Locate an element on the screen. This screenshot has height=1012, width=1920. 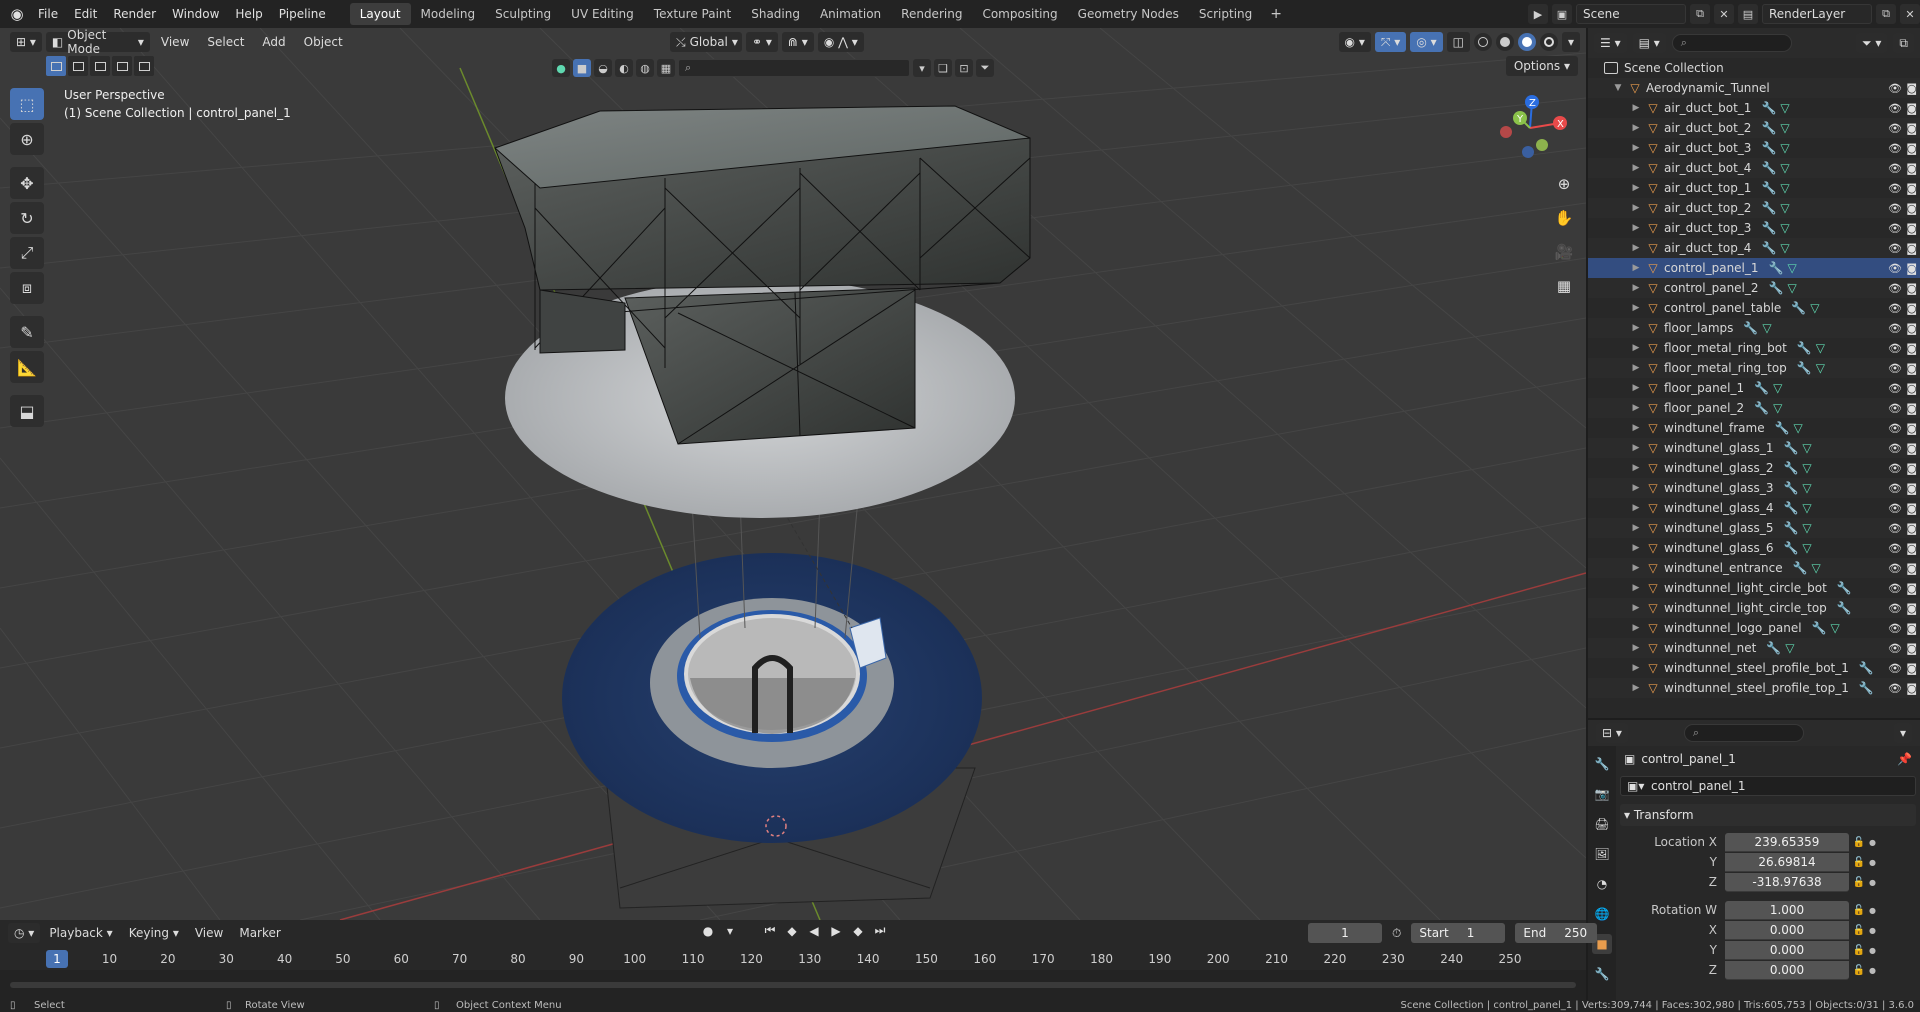
timeline-scrollbar is located at coordinates (793, 985).